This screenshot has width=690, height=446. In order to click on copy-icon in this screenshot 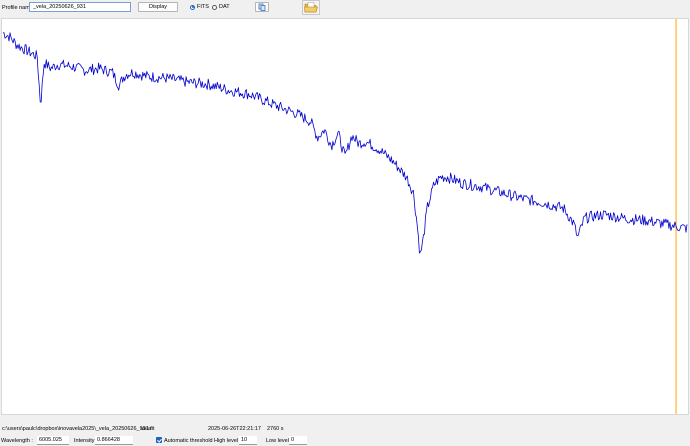, I will do `click(262, 7)`.